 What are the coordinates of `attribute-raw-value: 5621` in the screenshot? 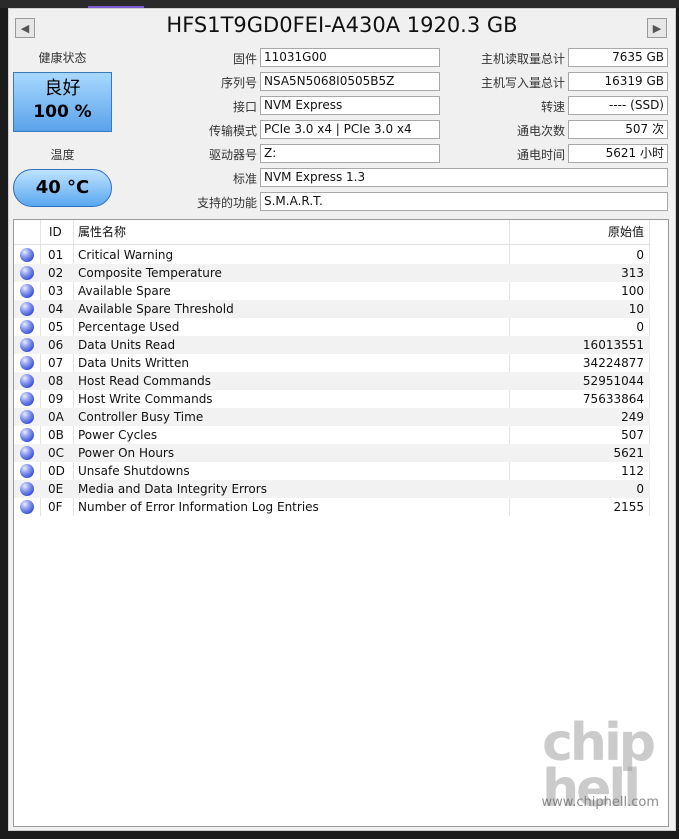 It's located at (628, 453).